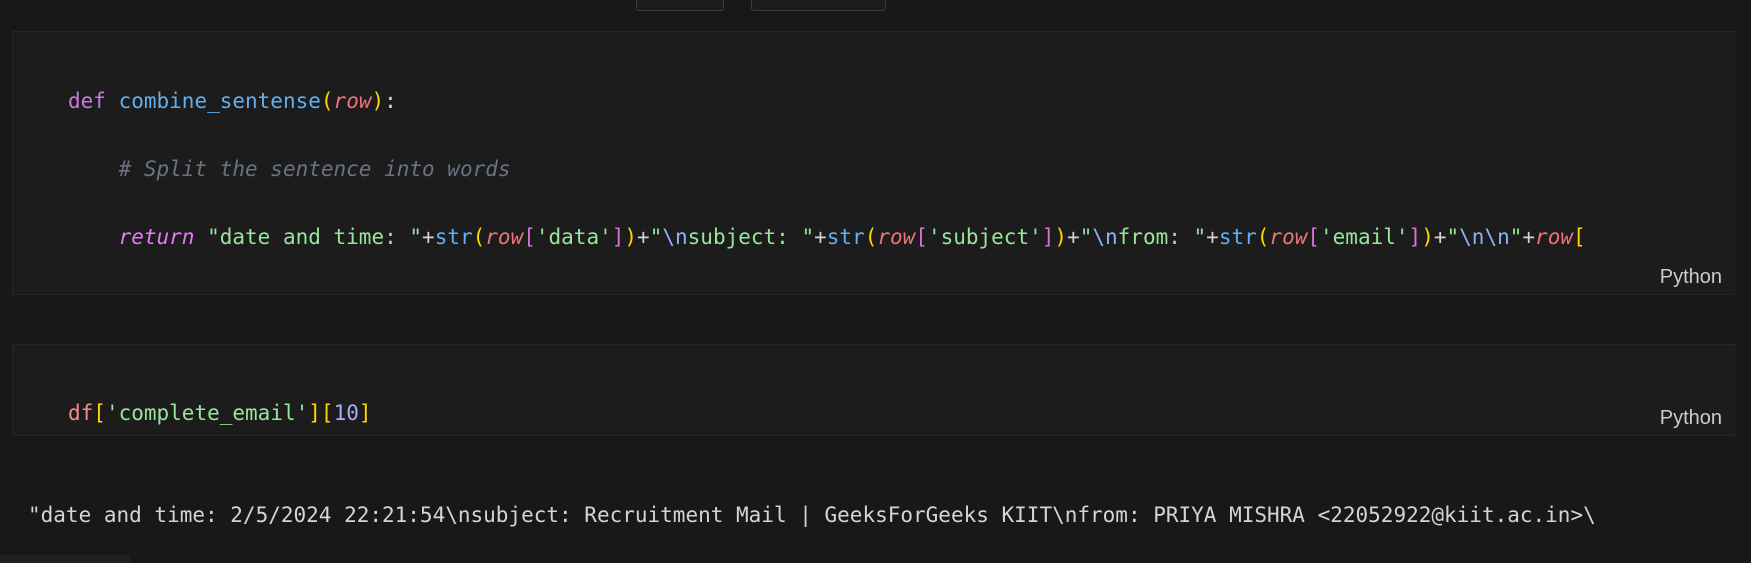  What do you see at coordinates (680, 5) in the screenshot?
I see `cell-toolbar-button-left` at bounding box center [680, 5].